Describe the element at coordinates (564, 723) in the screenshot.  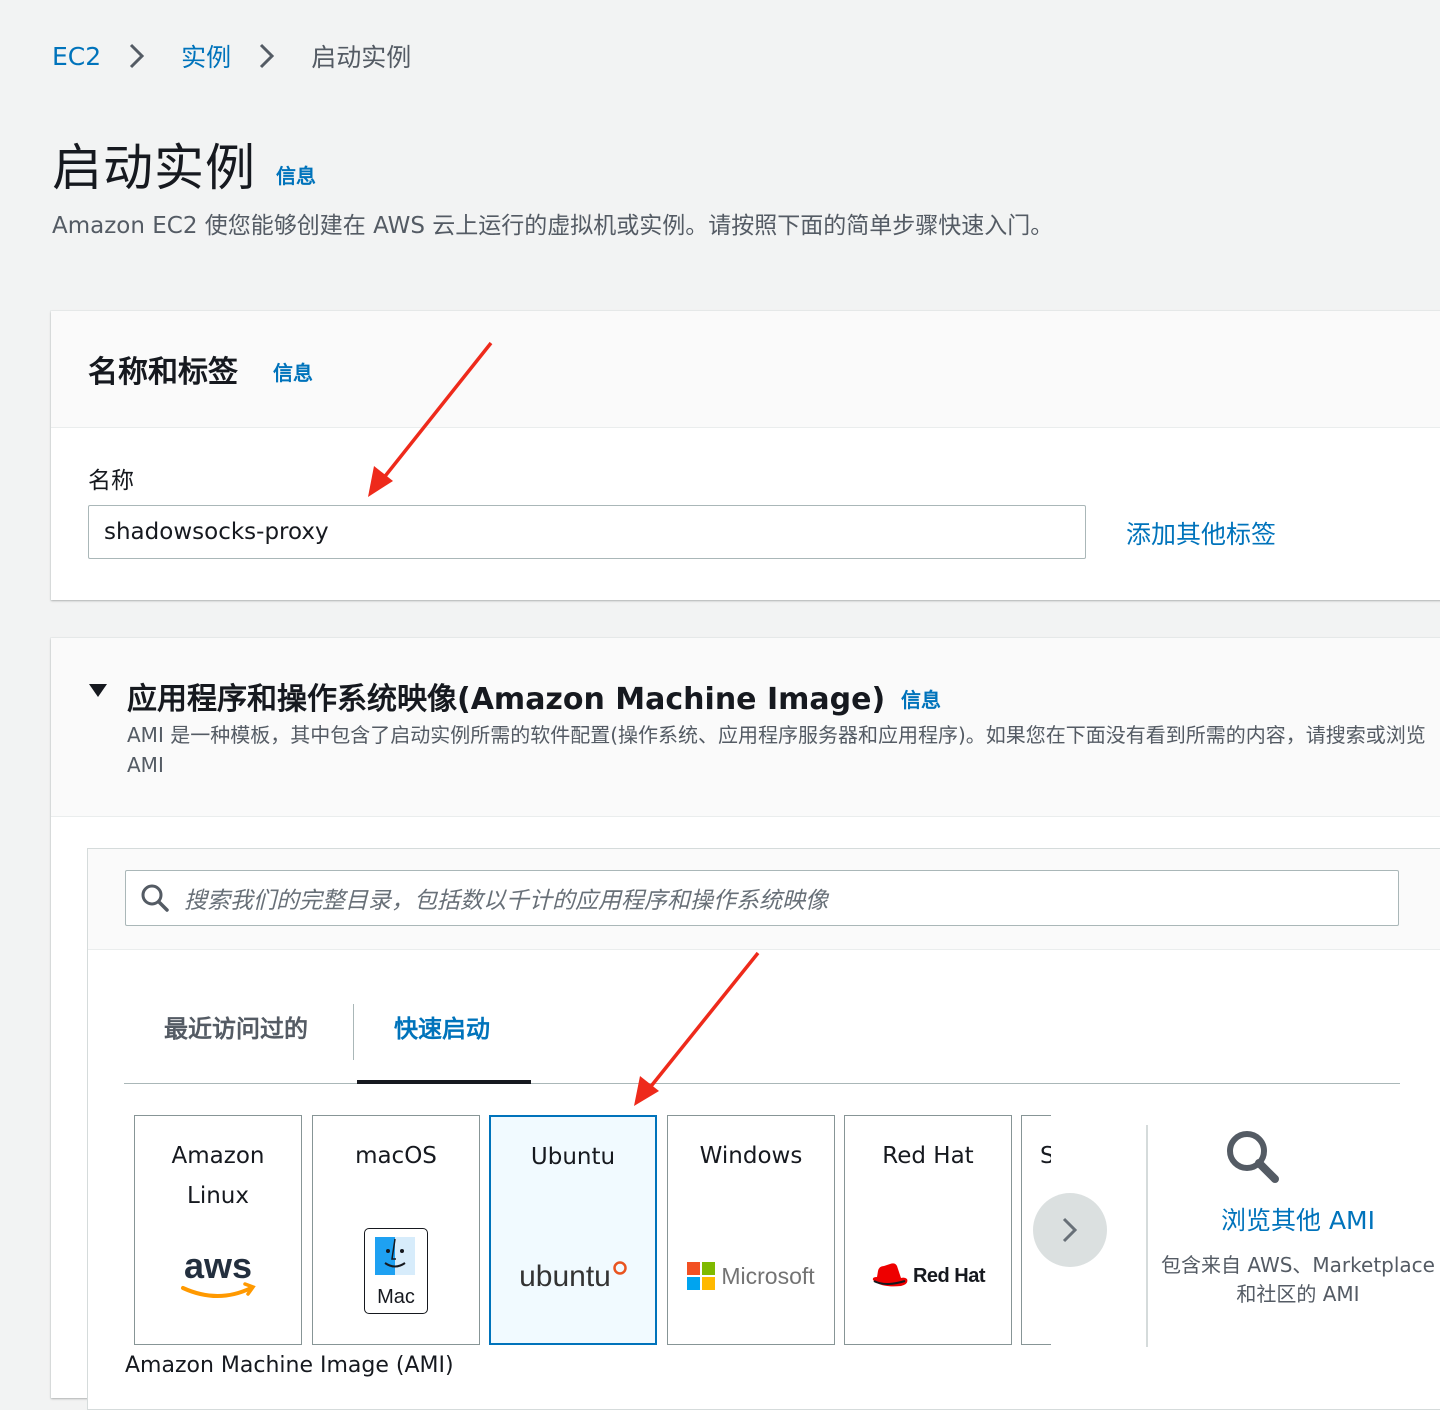
I see `annotation-arrows` at that location.